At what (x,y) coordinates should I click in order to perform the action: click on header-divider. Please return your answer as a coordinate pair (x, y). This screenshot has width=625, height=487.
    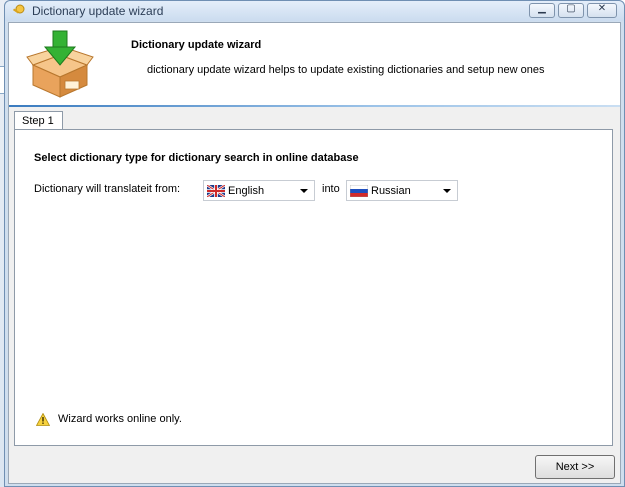
    Looking at the image, I should click on (314, 106).